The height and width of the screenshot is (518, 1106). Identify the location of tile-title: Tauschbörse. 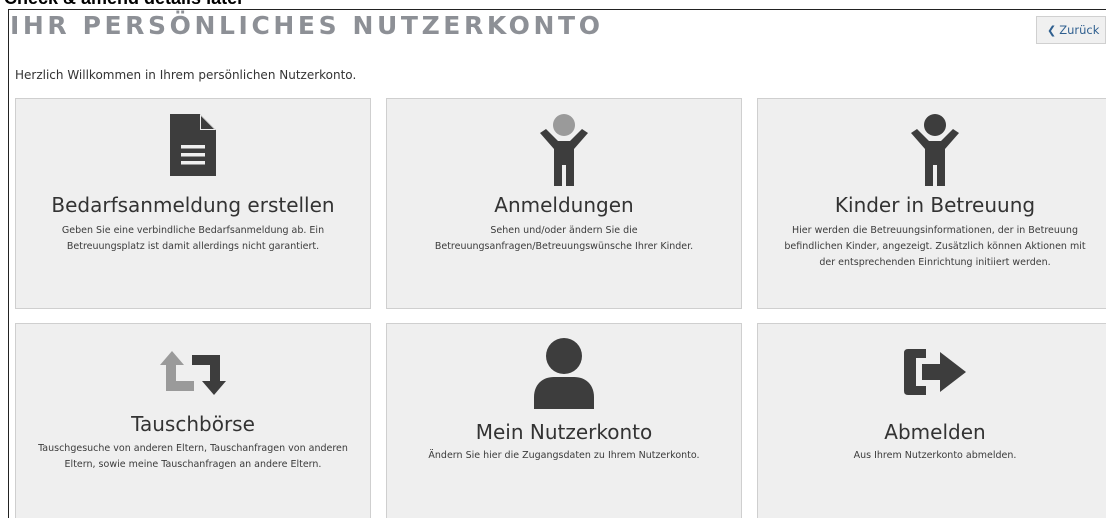
(193, 424).